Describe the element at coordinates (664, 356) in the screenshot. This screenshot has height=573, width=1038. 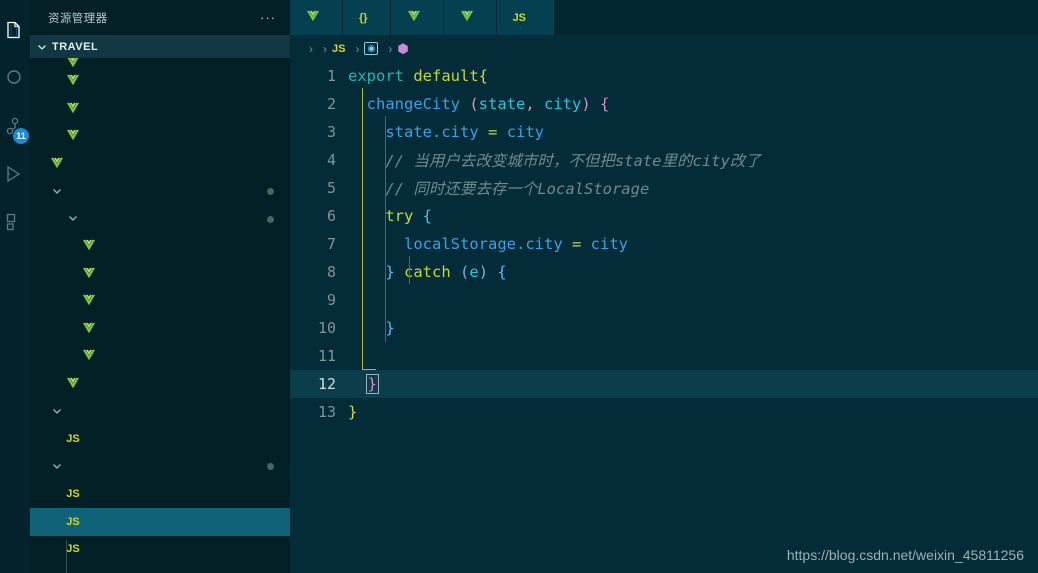
I see `code-line: 11` at that location.